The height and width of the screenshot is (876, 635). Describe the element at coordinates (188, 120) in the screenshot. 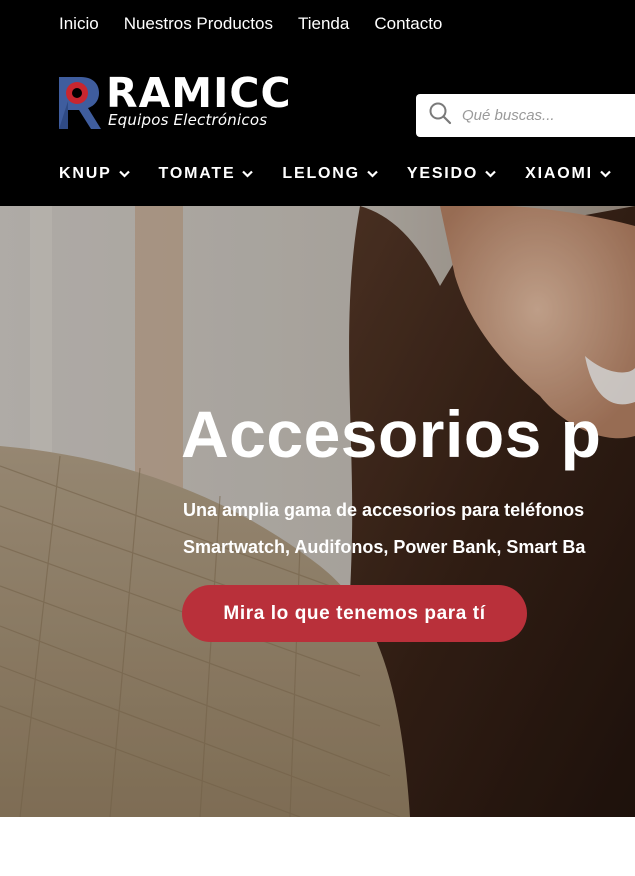

I see `logo-tagline: Equipos Electrónicos` at that location.